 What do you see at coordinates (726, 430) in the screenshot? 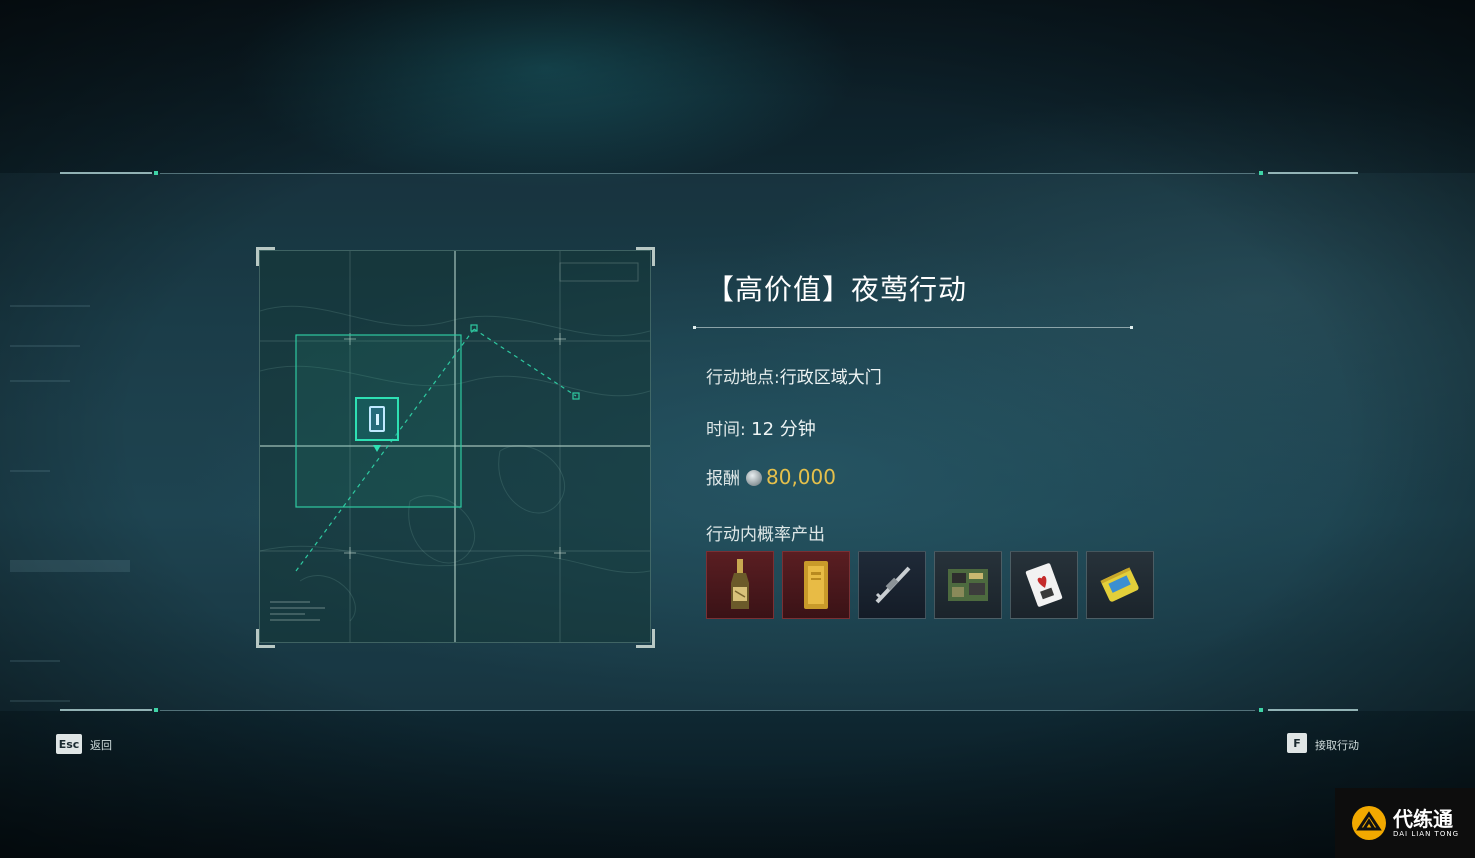
I see `time-label: 时间:` at bounding box center [726, 430].